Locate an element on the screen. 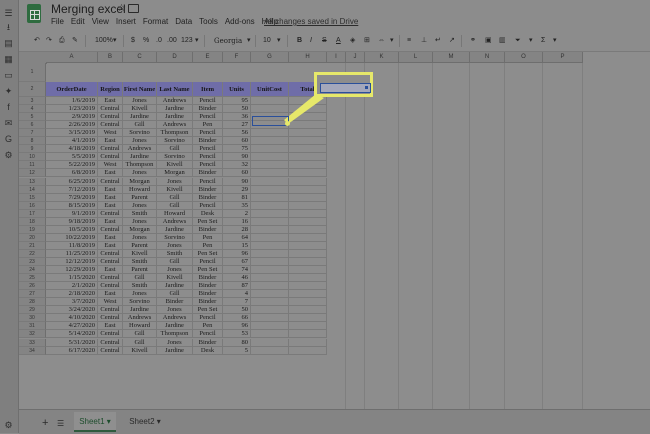 The height and width of the screenshot is (434, 650). row-header: 13 is located at coordinates (32, 181).